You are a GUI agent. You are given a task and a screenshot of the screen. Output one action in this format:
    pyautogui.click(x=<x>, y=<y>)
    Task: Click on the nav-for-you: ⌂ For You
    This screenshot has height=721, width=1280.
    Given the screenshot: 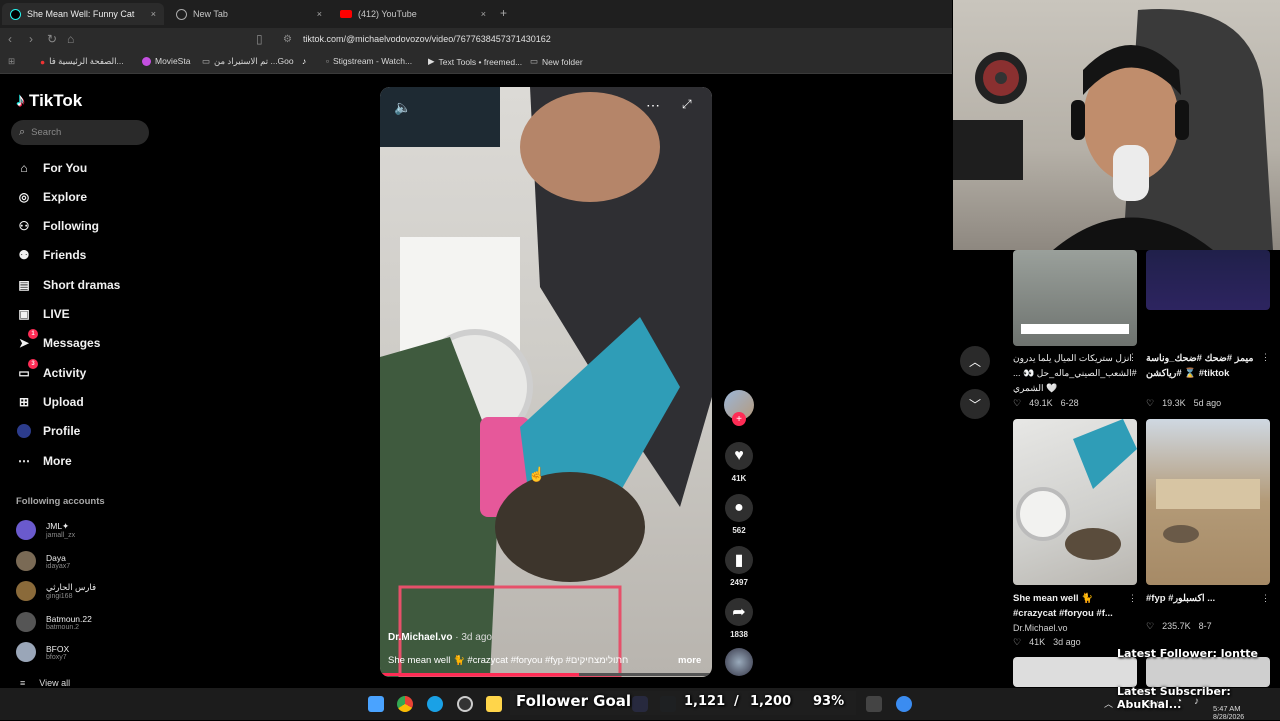 What is the action you would take?
    pyautogui.click(x=51, y=168)
    